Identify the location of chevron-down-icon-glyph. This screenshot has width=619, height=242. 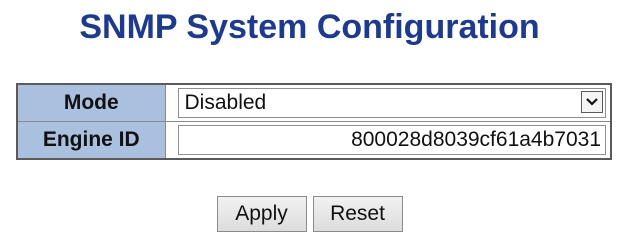
(592, 102).